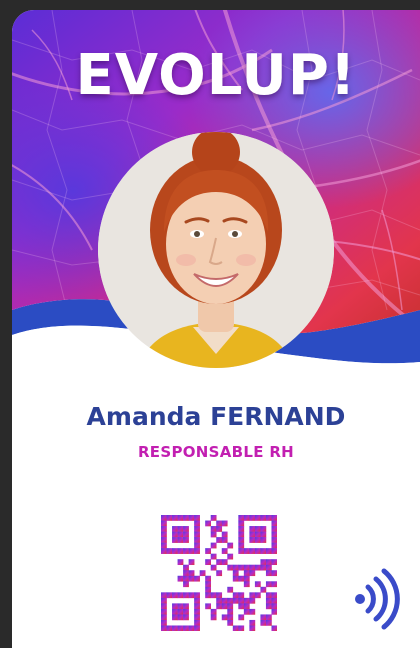 Image resolution: width=420 pixels, height=648 pixels. Describe the element at coordinates (216, 452) in the screenshot. I see `employee-job-title: RESPONSABLE RH` at that location.